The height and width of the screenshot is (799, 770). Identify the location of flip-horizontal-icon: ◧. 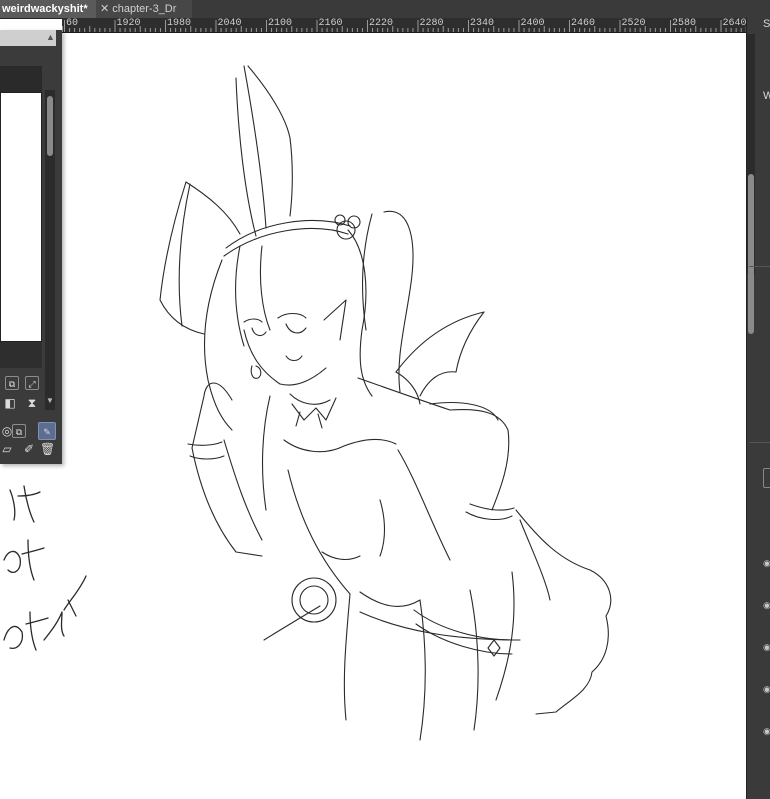
(10, 403).